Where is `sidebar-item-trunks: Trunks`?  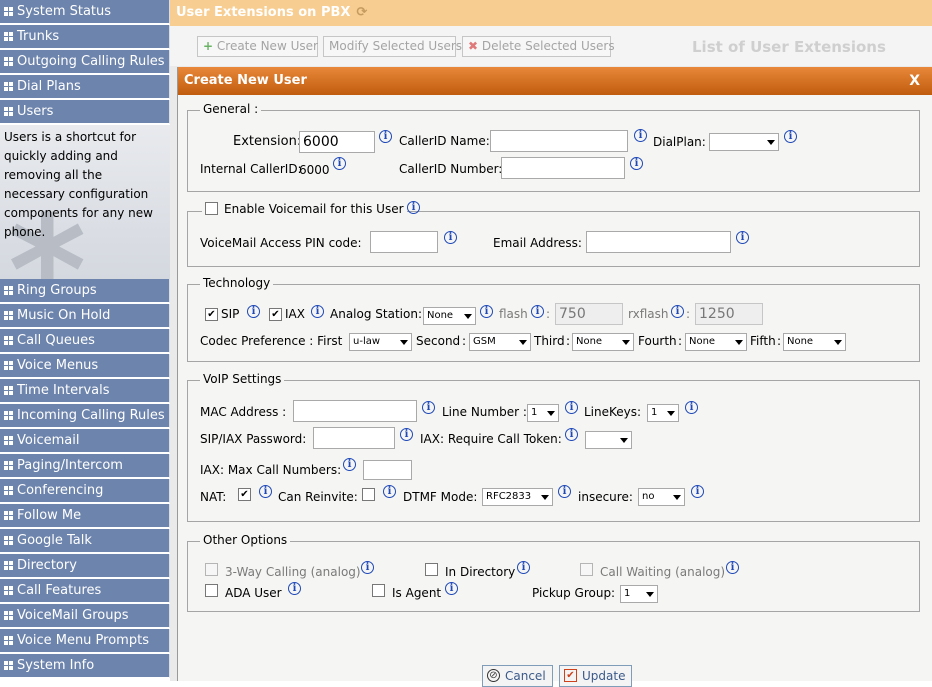
sidebar-item-trunks: Trunks is located at coordinates (85, 37).